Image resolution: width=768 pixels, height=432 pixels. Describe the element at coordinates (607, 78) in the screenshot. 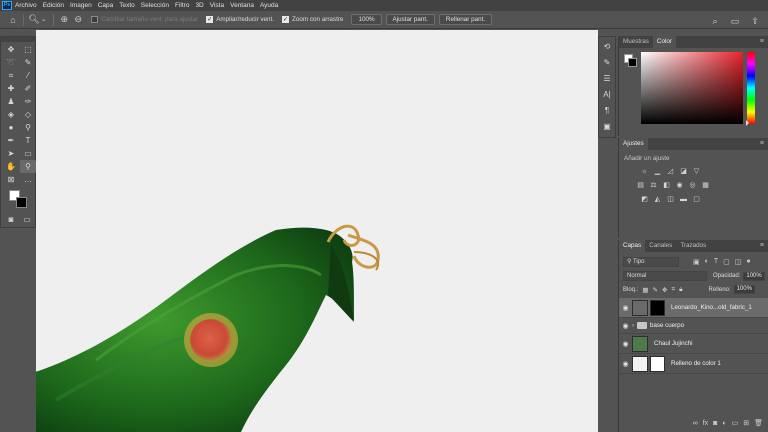

I see `properties-icon: ☰` at that location.